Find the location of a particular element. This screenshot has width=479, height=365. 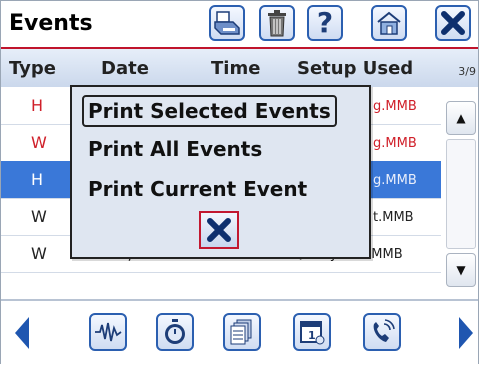

help-button: ? is located at coordinates (325, 23).